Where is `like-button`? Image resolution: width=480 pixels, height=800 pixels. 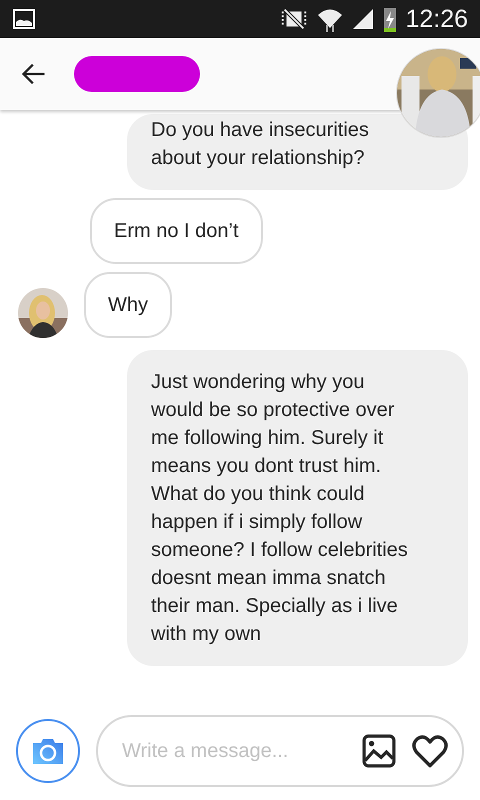
like-button is located at coordinates (430, 751).